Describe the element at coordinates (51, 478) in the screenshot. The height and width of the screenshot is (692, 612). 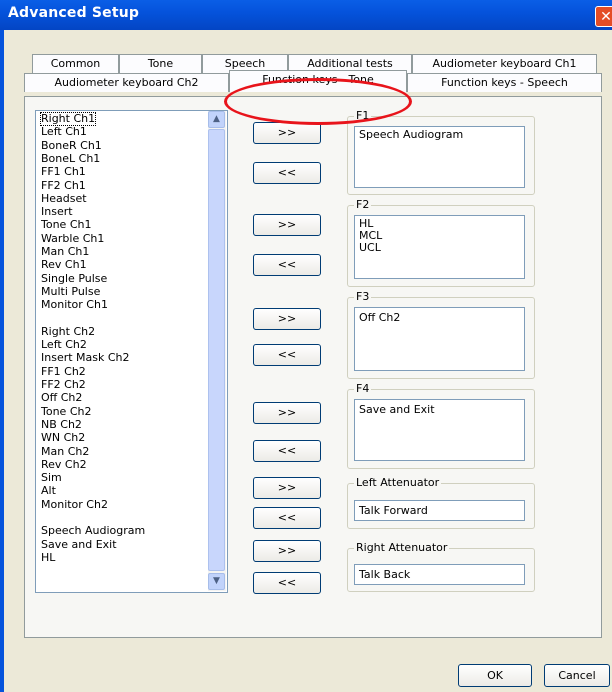
I see `list-item: Sim` at that location.